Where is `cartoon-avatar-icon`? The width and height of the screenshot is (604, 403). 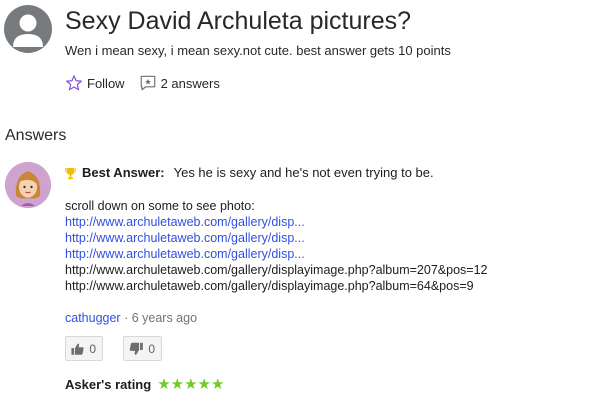 cartoon-avatar-icon is located at coordinates (28, 185).